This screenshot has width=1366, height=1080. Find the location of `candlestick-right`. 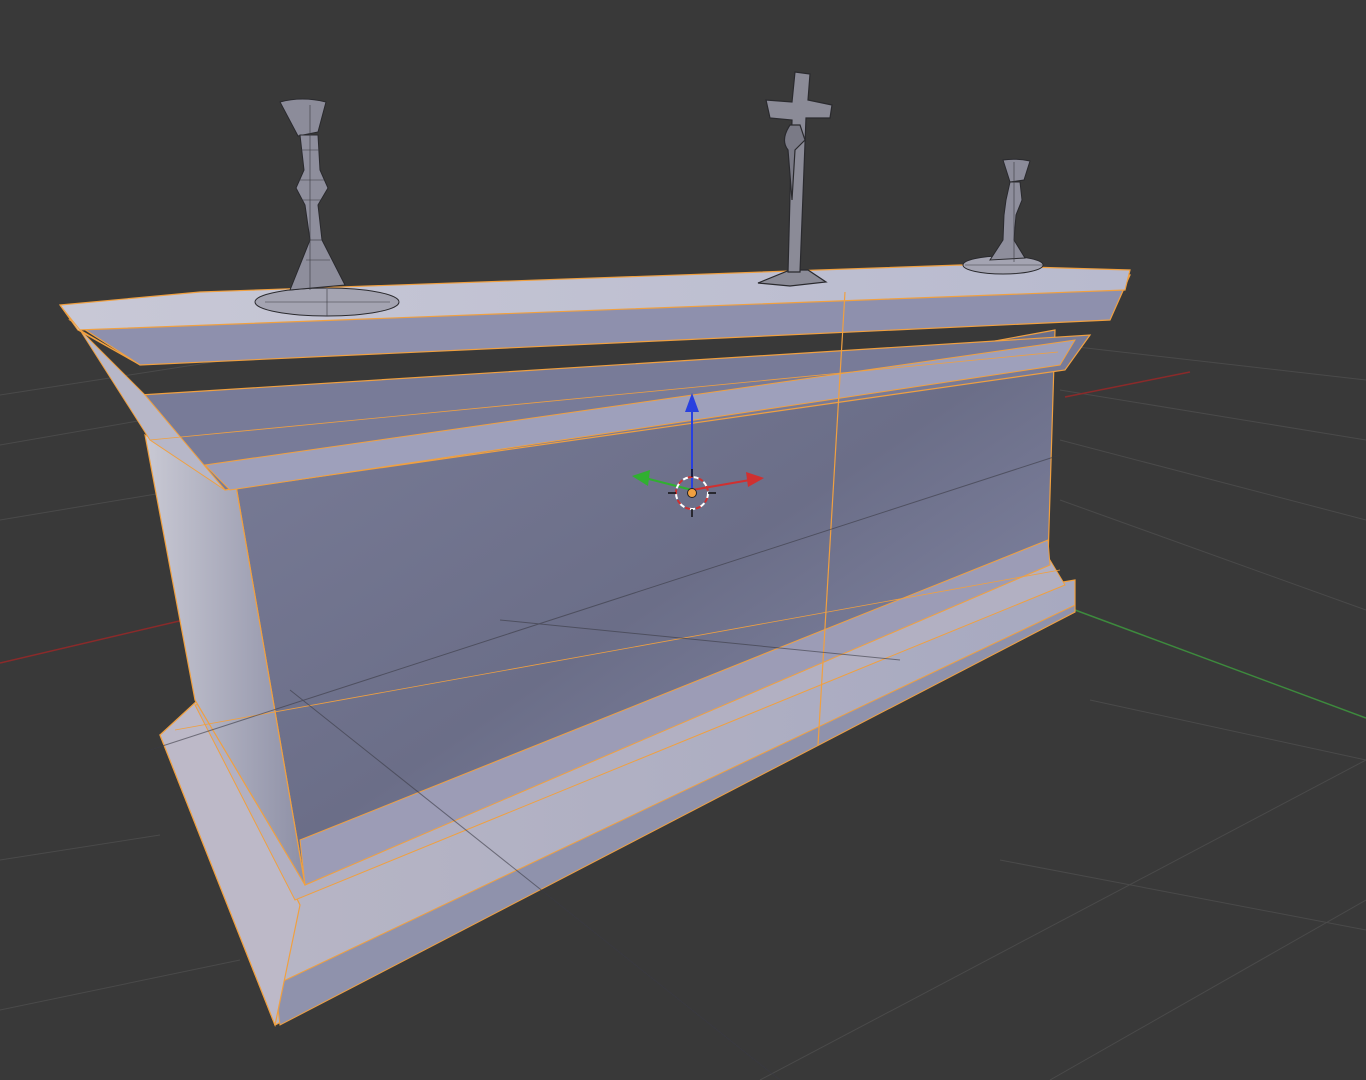

candlestick-right is located at coordinates (1003, 216).